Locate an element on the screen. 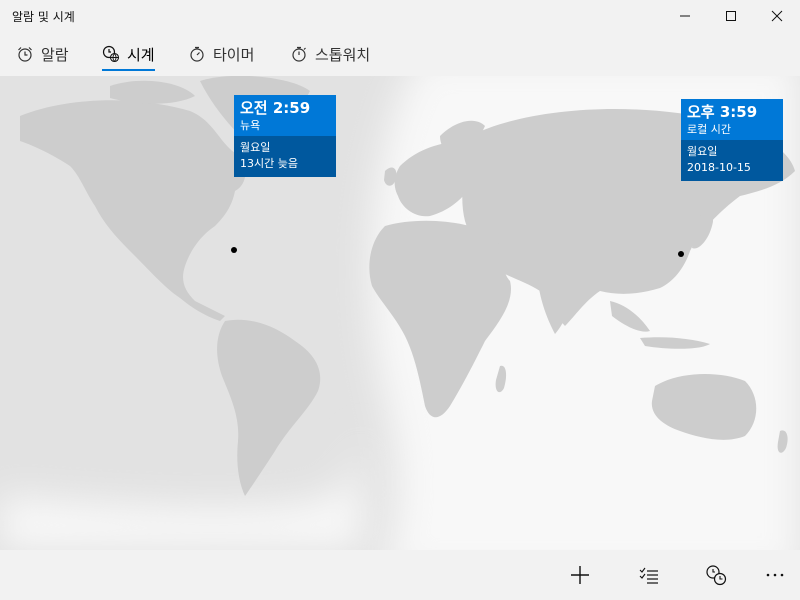  clock-place: 로컬 시간 is located at coordinates (709, 129).